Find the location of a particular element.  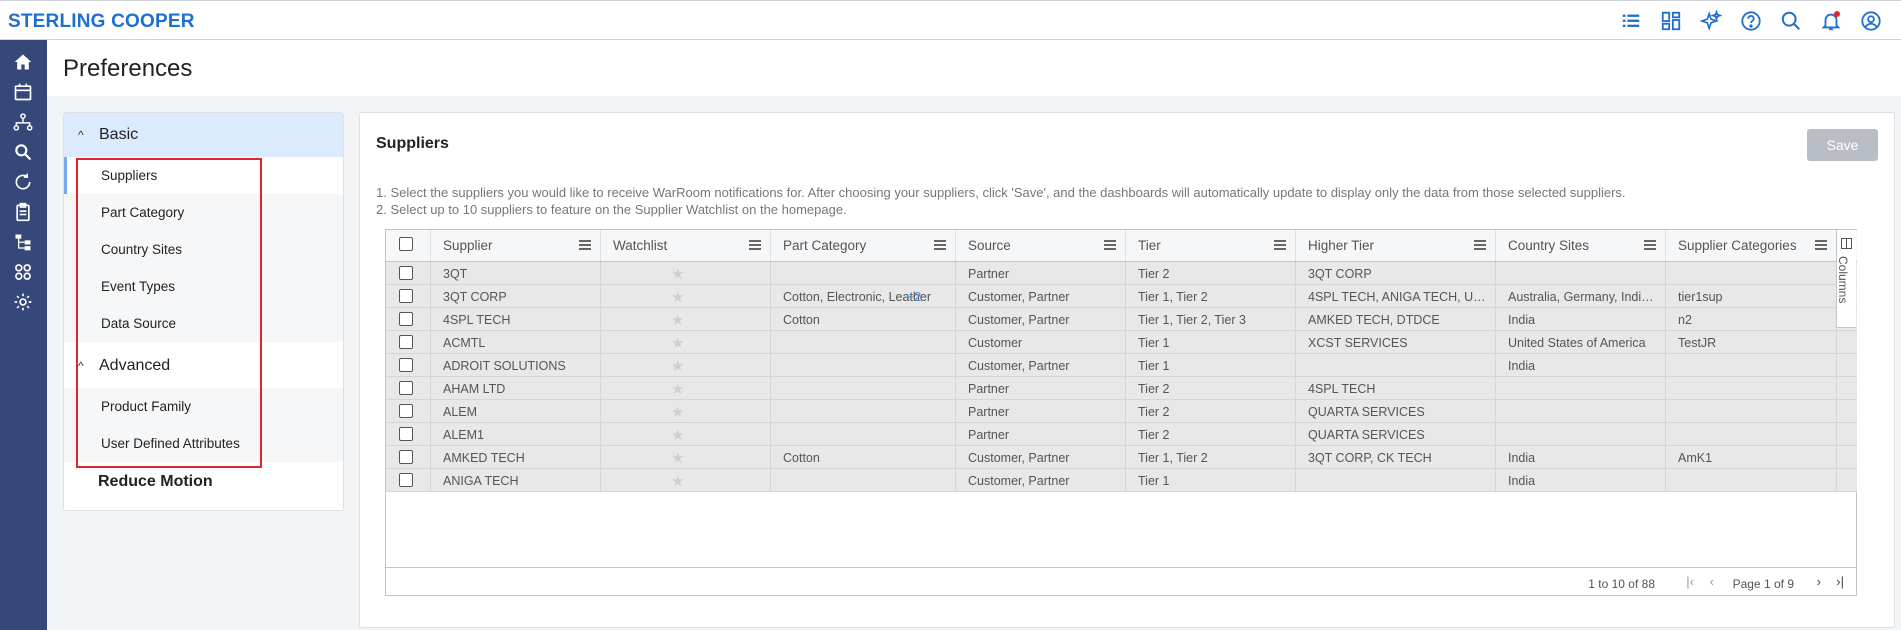

dashboard-grid-icon is located at coordinates (1671, 21).